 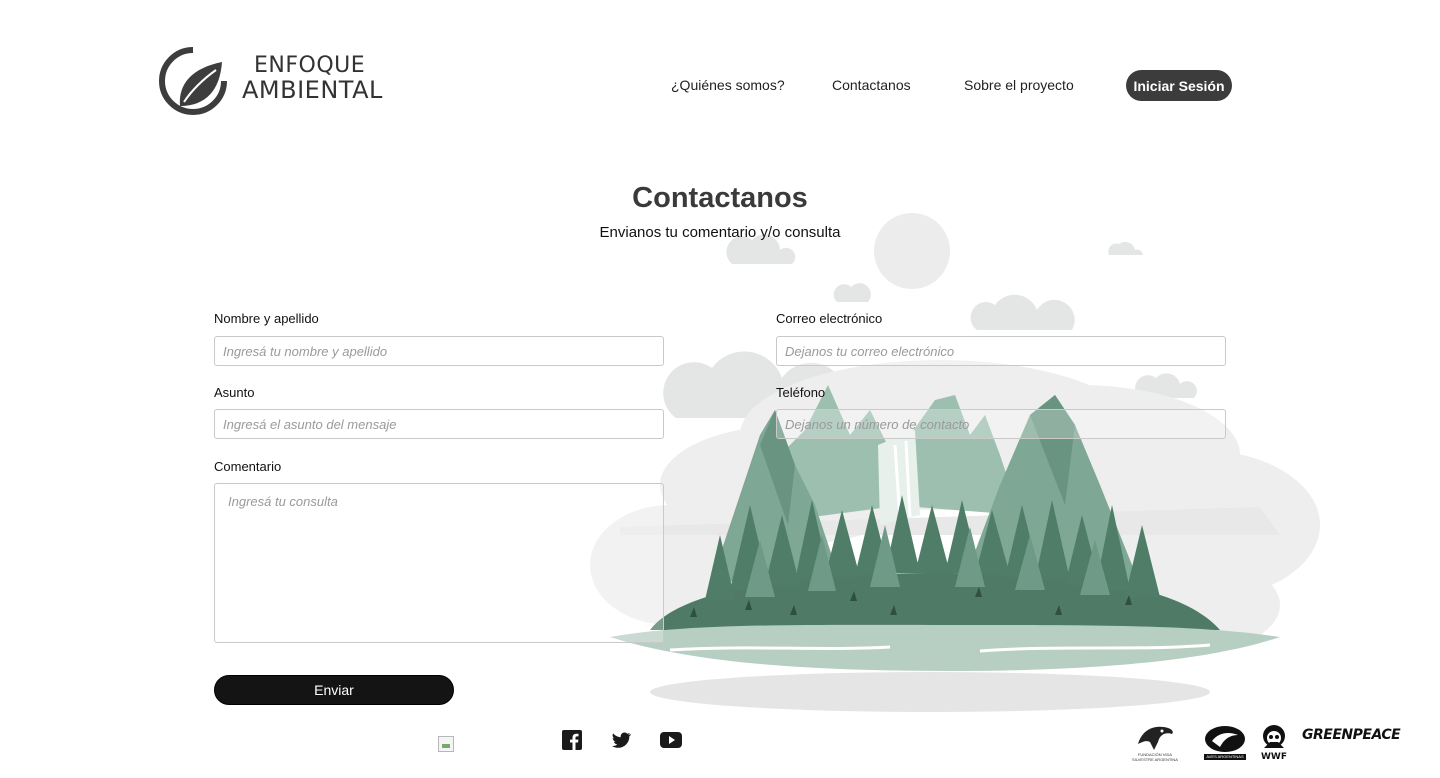 What do you see at coordinates (1019, 85) in the screenshot?
I see `nav-sobre-el-proyecto: Sobre el proyecto` at bounding box center [1019, 85].